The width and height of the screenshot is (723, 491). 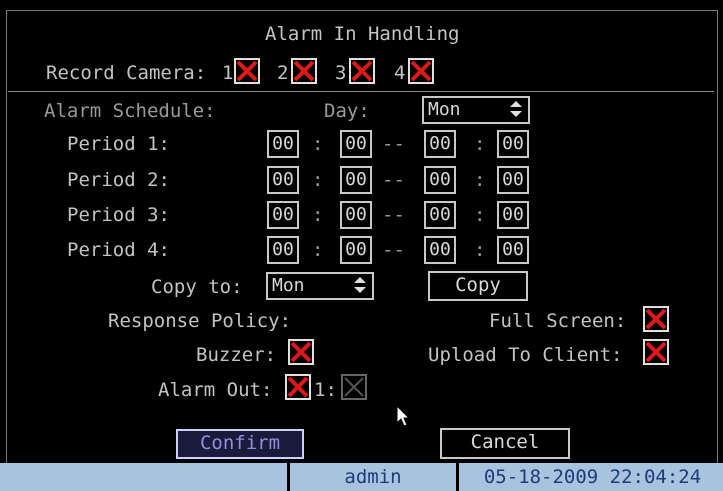 I want to click on record-camera-label: Record Camera:, so click(x=126, y=73).